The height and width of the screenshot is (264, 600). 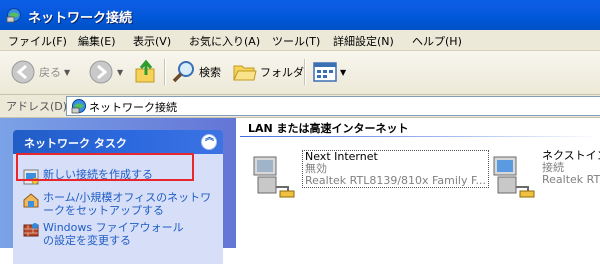 What do you see at coordinates (224, 41) in the screenshot?
I see `menu-favorites: お気に入り(A)` at bounding box center [224, 41].